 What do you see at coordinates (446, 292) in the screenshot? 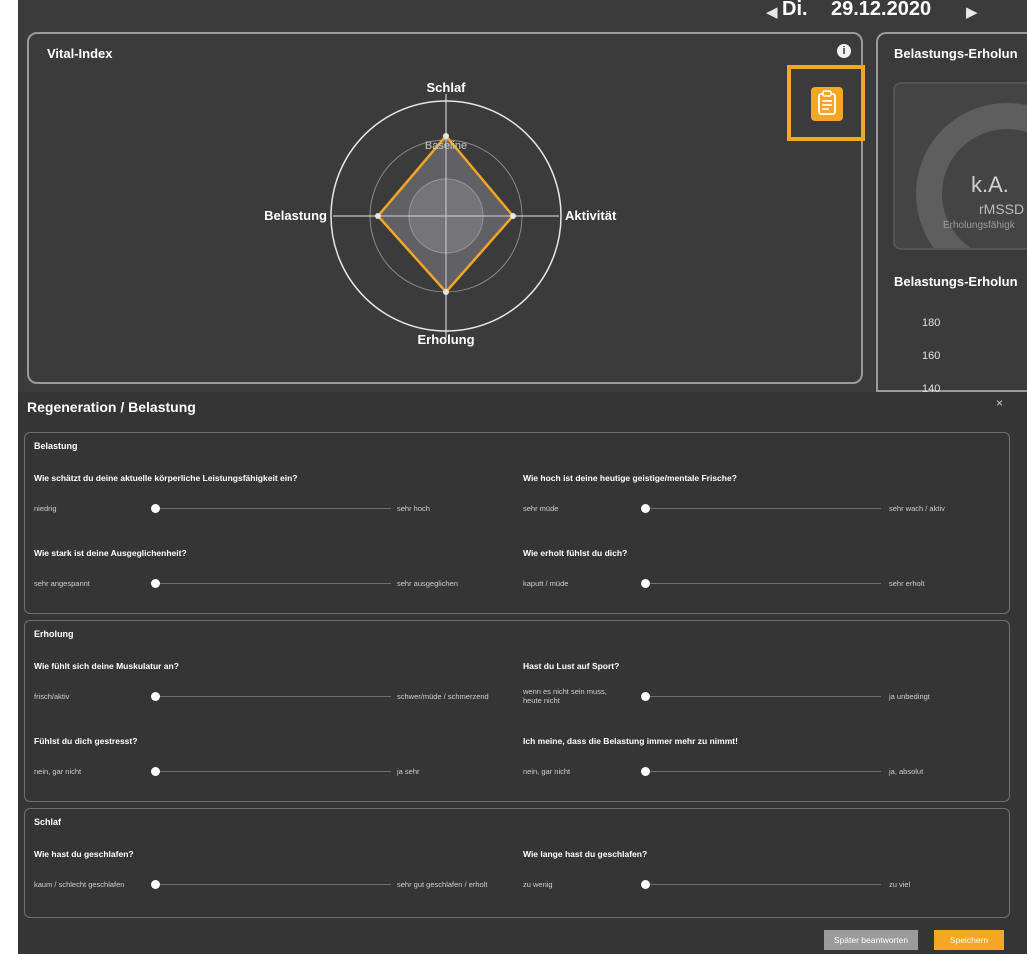
I see `vital-point-erholung` at bounding box center [446, 292].